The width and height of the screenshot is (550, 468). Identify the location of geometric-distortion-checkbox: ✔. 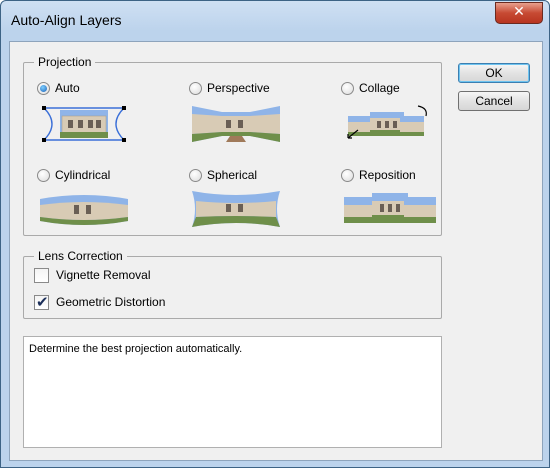
(41, 302).